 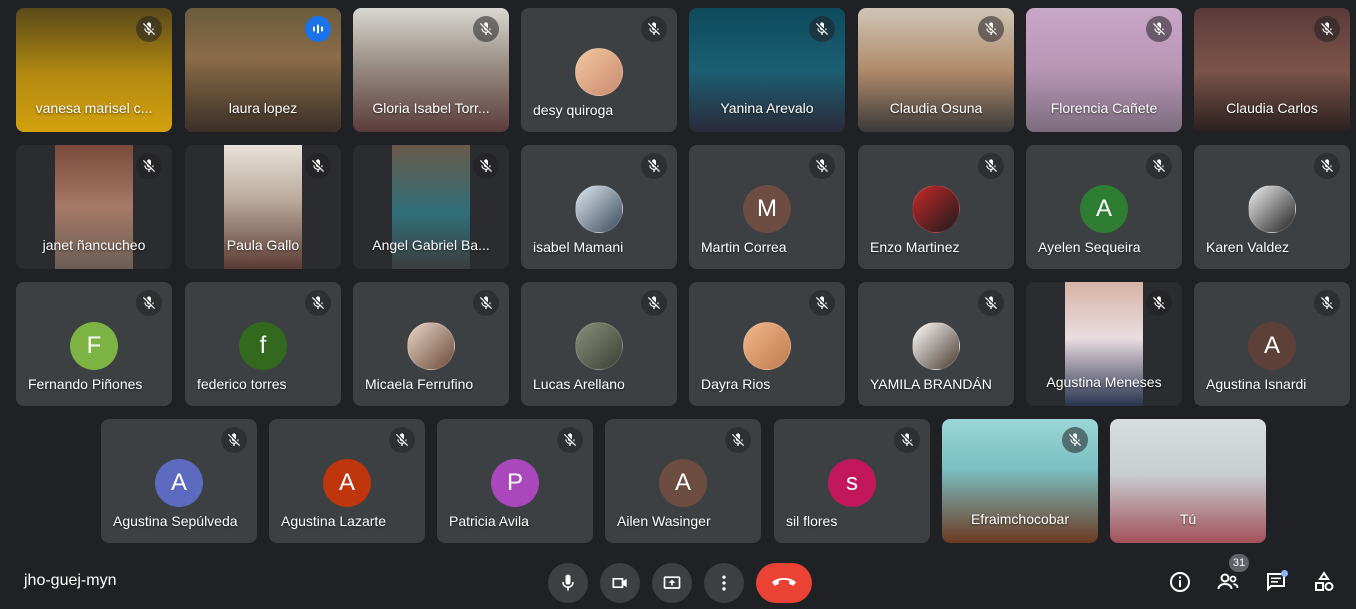 What do you see at coordinates (1272, 70) in the screenshot?
I see `participant-tile: Claudia Carlos` at bounding box center [1272, 70].